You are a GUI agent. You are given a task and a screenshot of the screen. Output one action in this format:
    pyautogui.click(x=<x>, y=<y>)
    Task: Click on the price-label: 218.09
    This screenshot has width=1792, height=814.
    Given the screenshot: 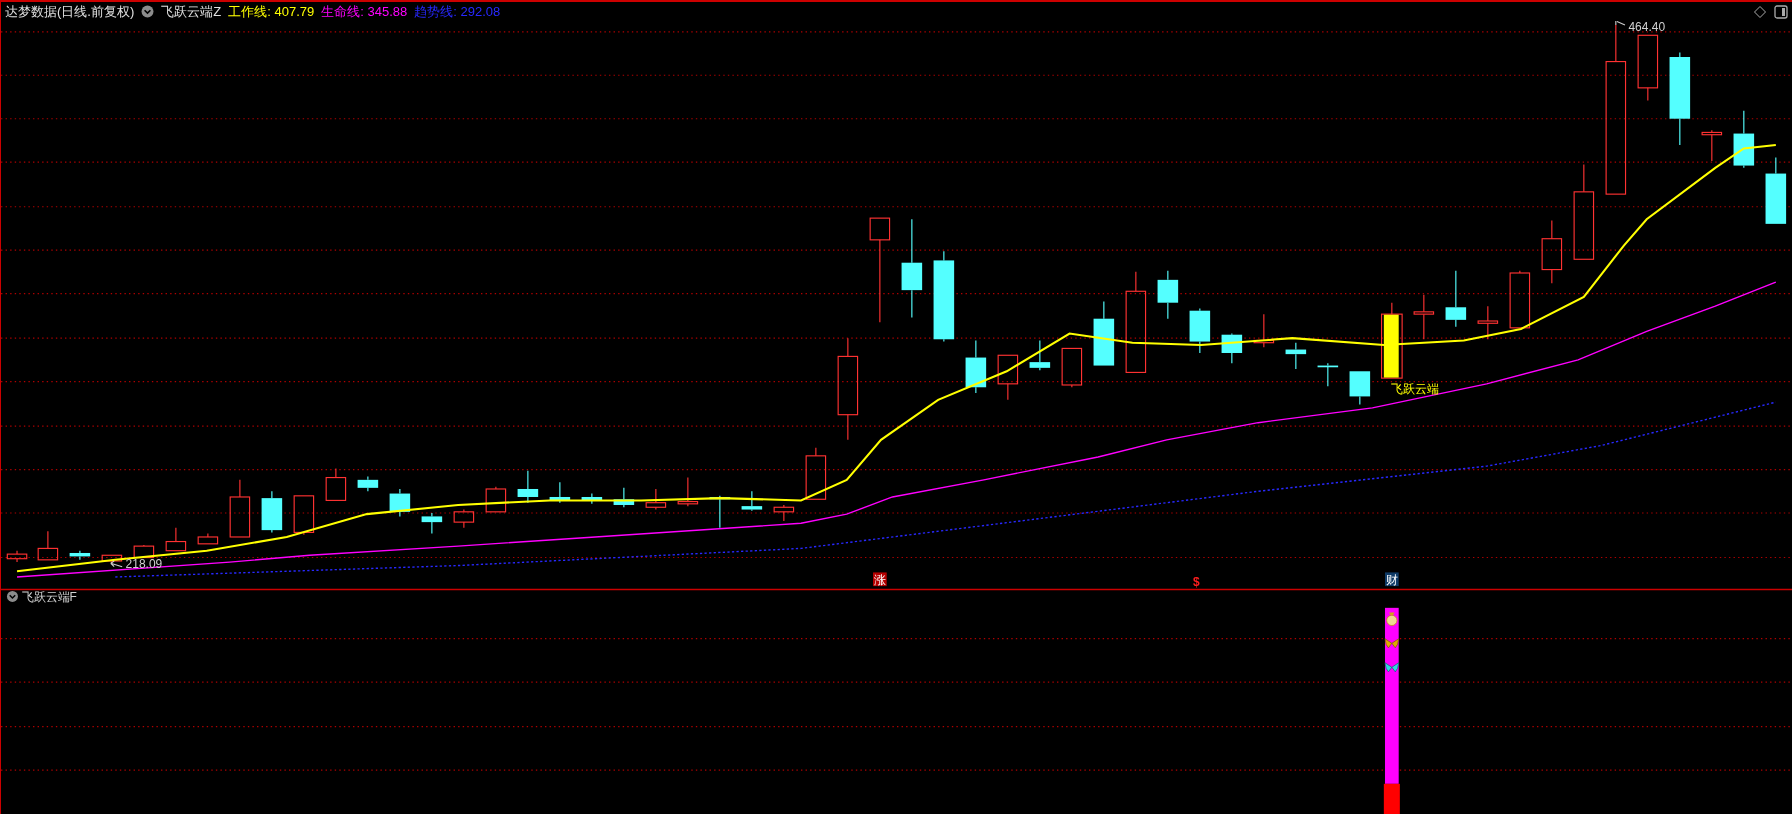 What is the action you would take?
    pyautogui.click(x=144, y=563)
    